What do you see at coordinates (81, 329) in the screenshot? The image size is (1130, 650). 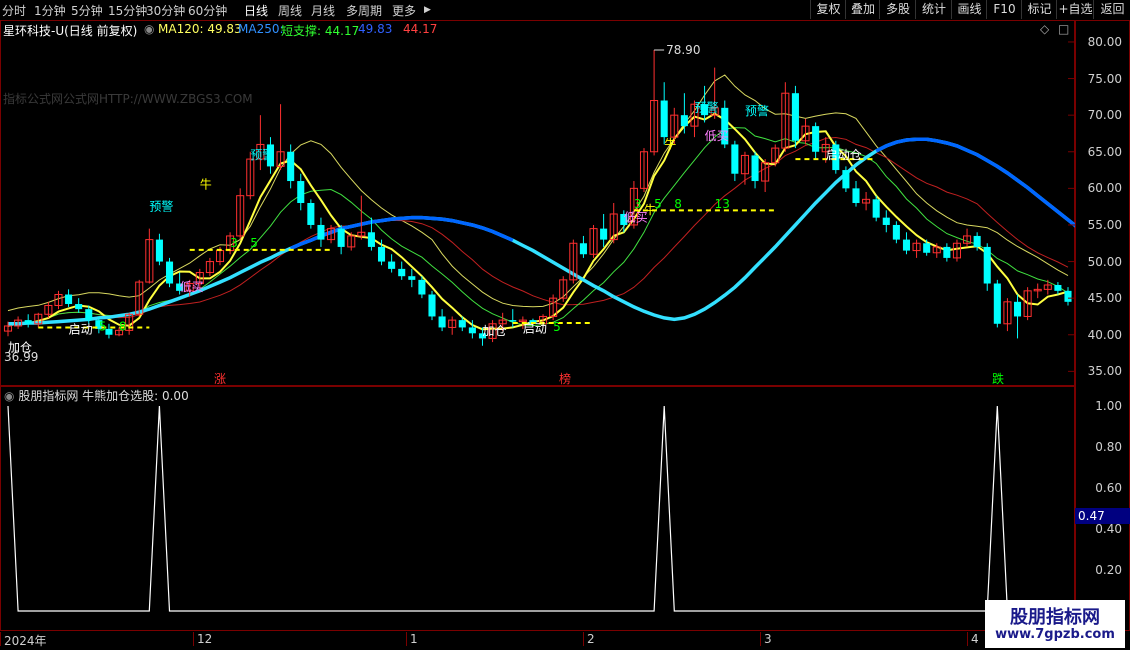 I see `signal-label-1: 启动` at bounding box center [81, 329].